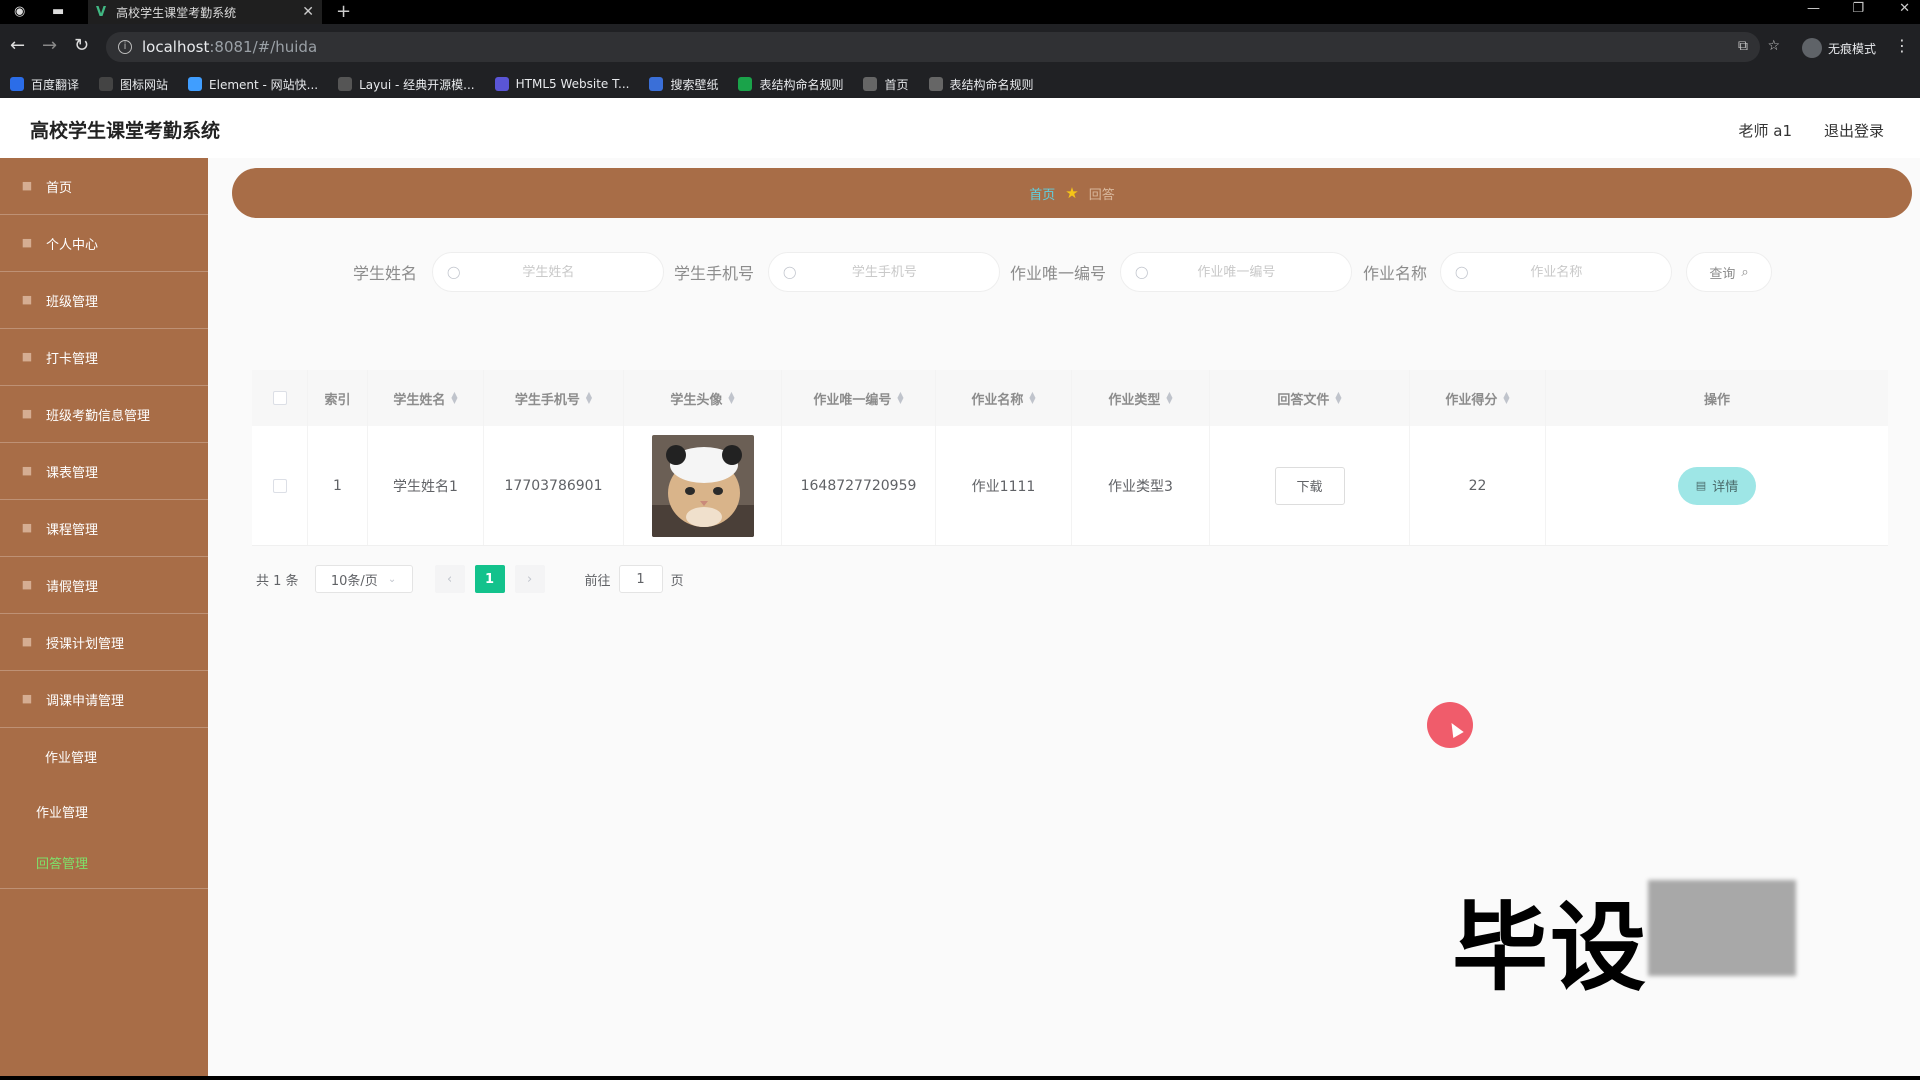  Describe the element at coordinates (683, 84) in the screenshot. I see `bookmark-item: 搜索壁纸` at that location.